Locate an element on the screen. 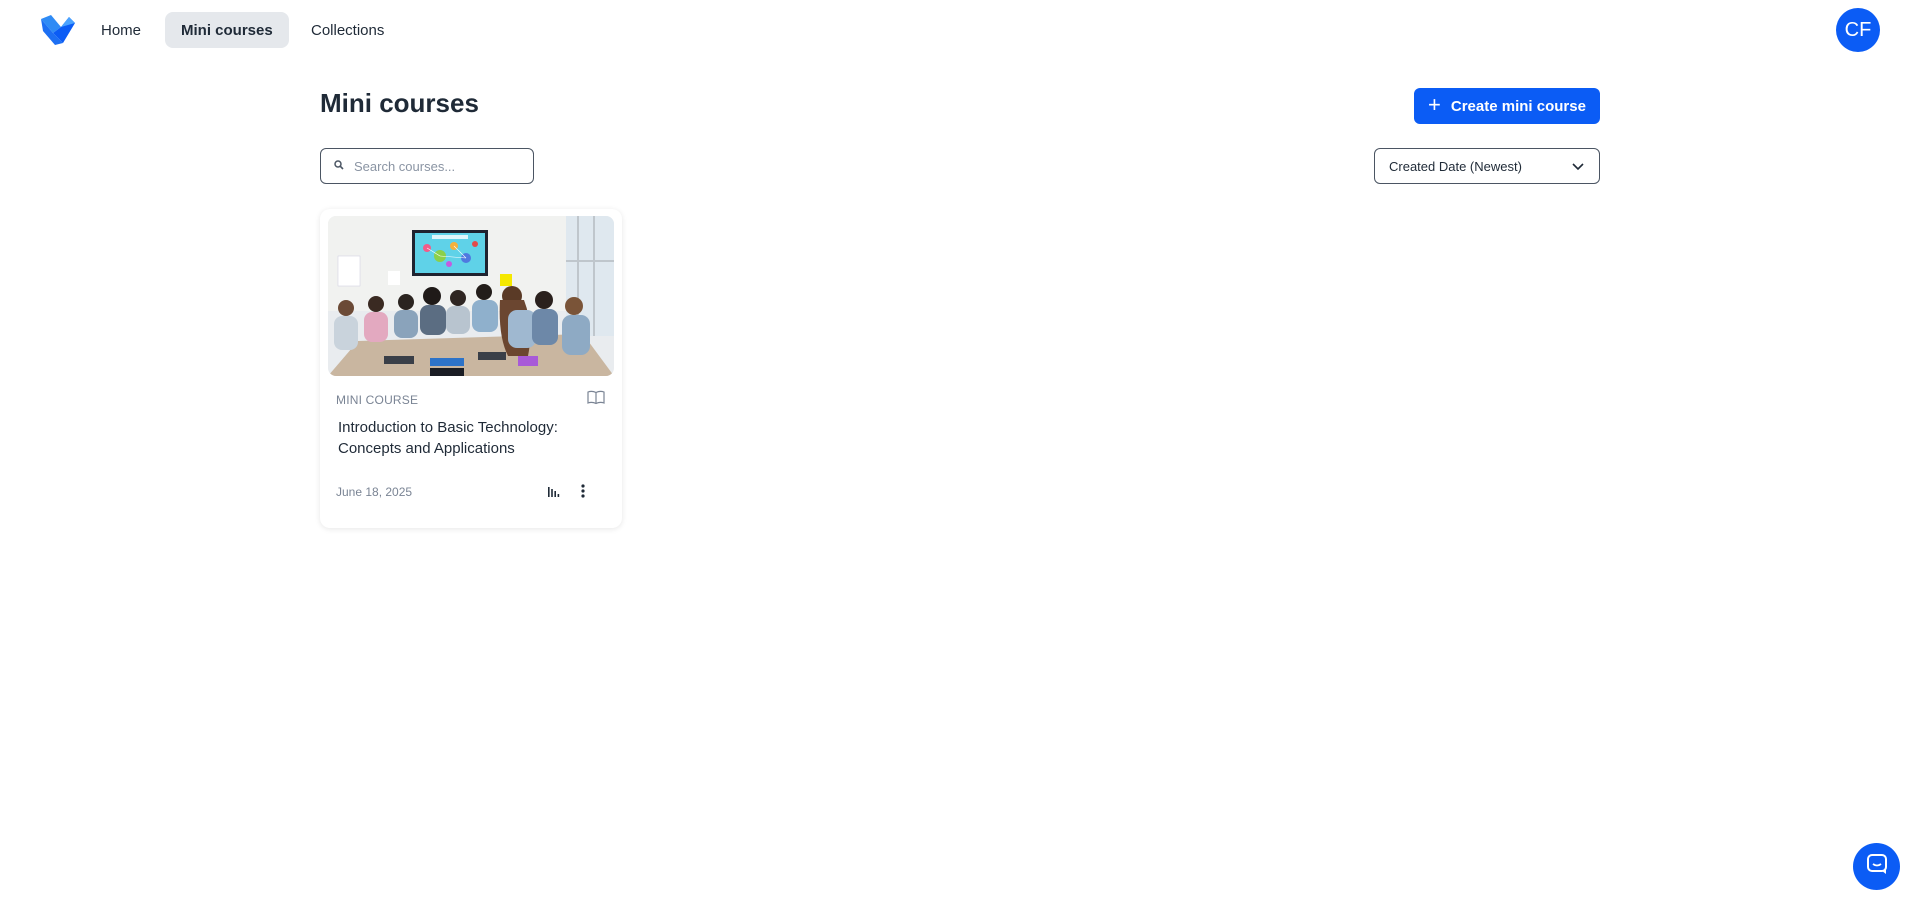 Image resolution: width=1920 pixels, height=911 pixels. course-kind-label: MINI COURSE is located at coordinates (377, 400).